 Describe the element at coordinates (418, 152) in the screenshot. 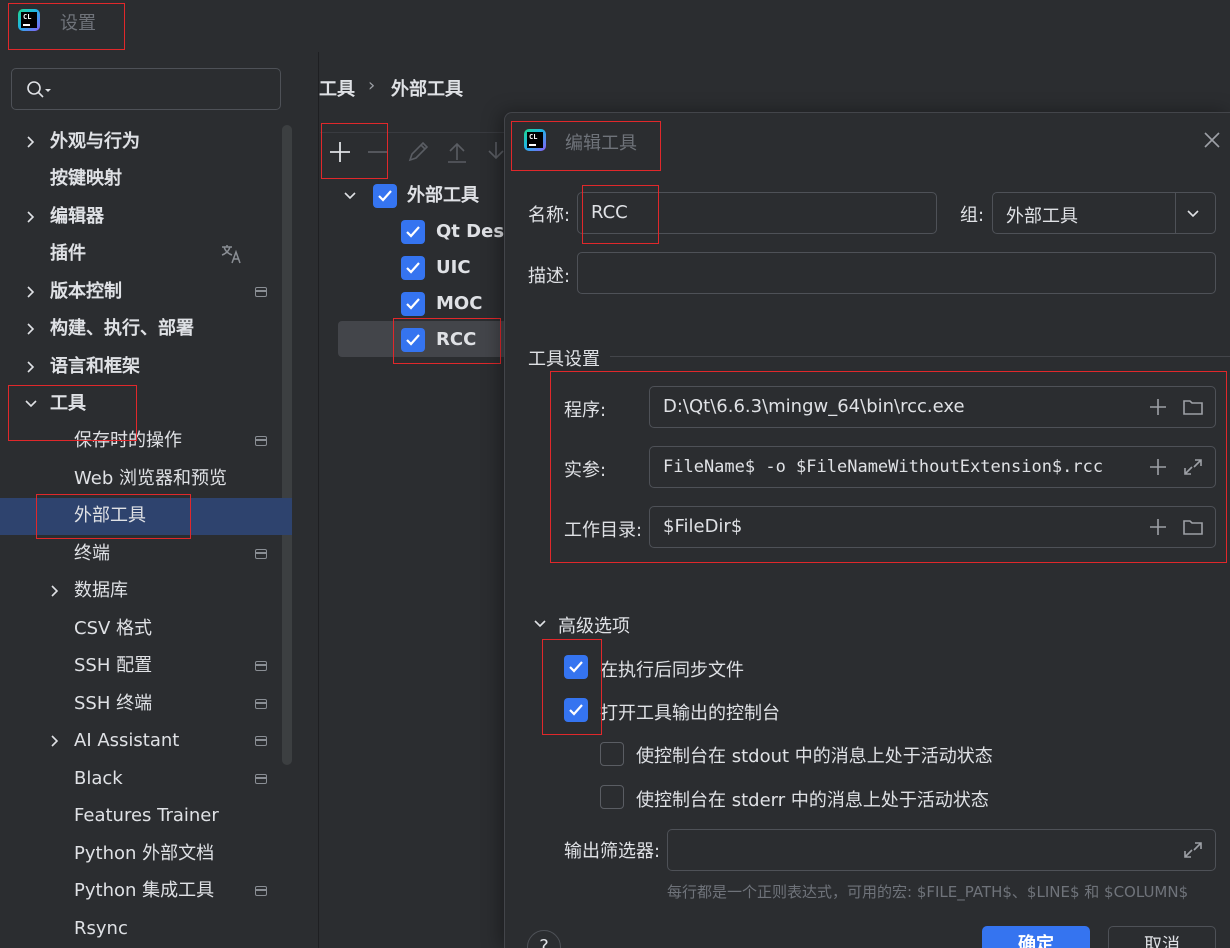

I see `edit-tool-button` at that location.